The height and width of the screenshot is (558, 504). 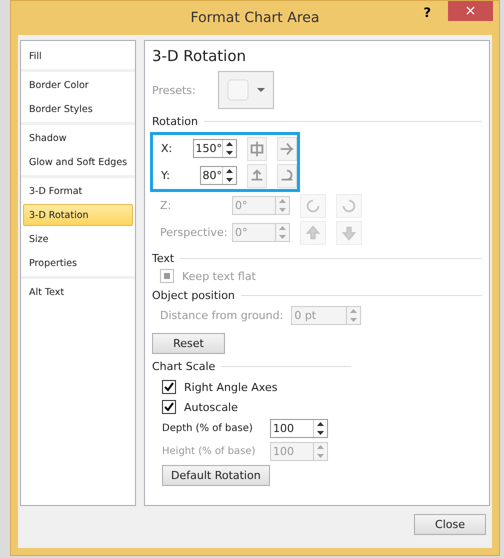 I want to click on field-label: Depth (% of base), so click(x=208, y=428).